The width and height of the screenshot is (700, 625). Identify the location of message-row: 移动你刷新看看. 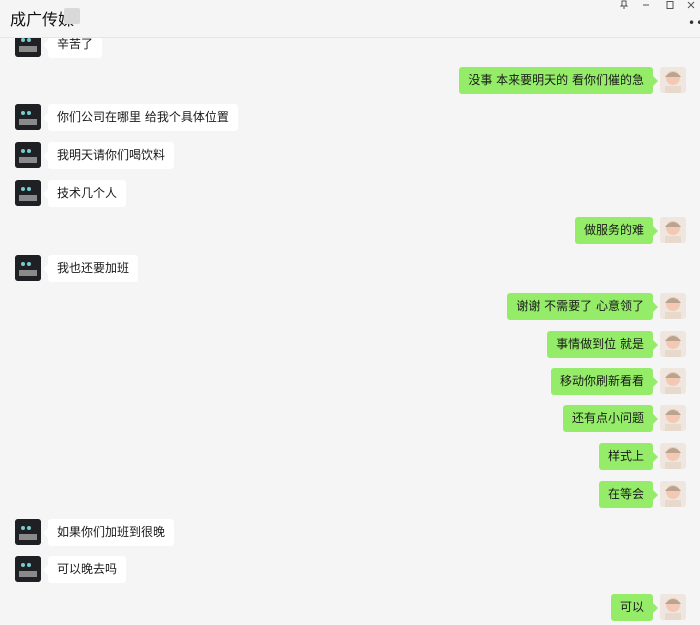
(350, 381).